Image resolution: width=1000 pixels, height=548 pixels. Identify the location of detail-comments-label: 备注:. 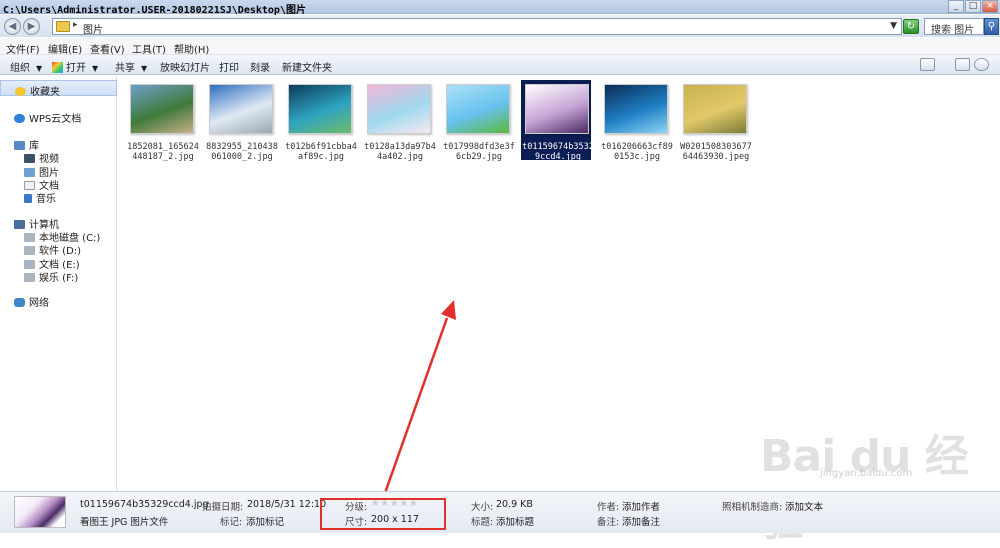
(608, 522).